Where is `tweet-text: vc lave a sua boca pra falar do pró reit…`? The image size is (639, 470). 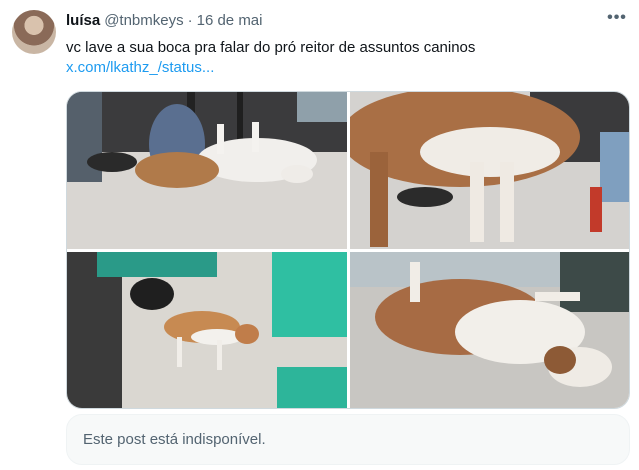 tweet-text: vc lave a sua boca pra falar do pró reit… is located at coordinates (271, 47).